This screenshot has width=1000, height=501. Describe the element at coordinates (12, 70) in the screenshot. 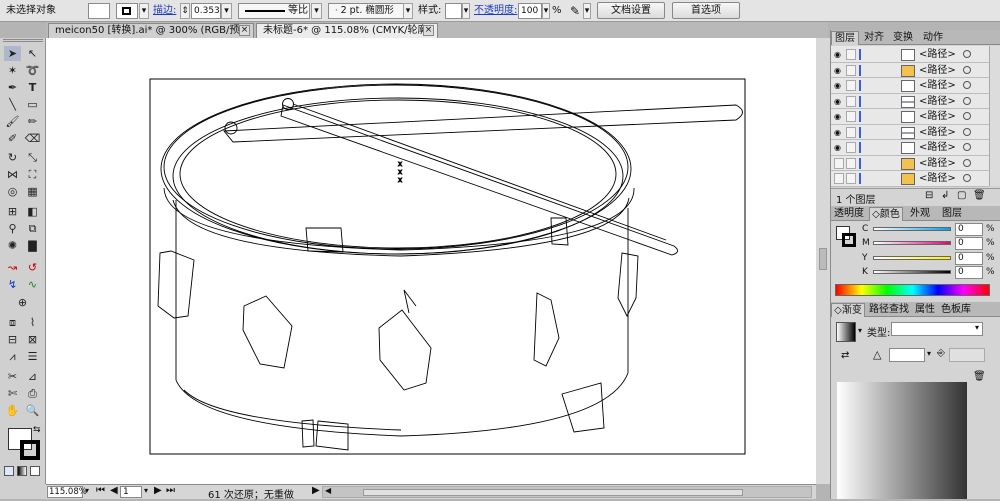

I see `magic-wand-tool-icon: ✶` at that location.